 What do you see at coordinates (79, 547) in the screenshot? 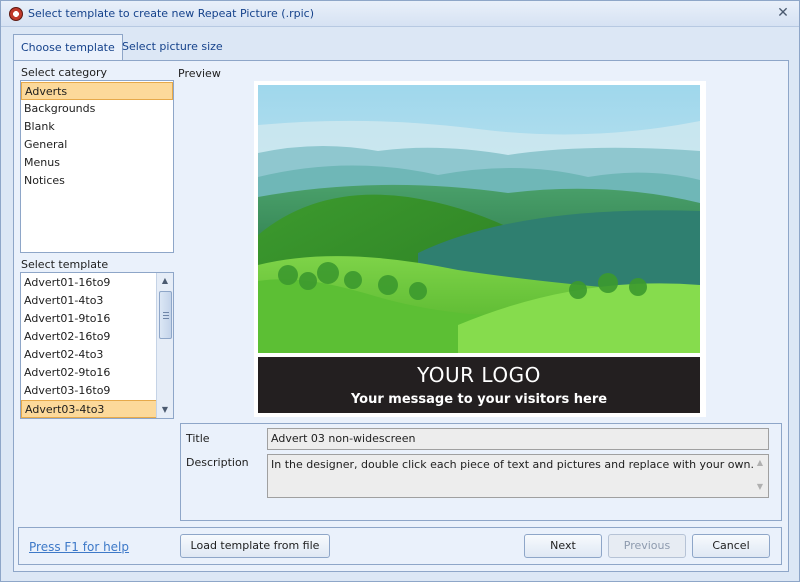
I see `help-link: Press F1 for help` at bounding box center [79, 547].